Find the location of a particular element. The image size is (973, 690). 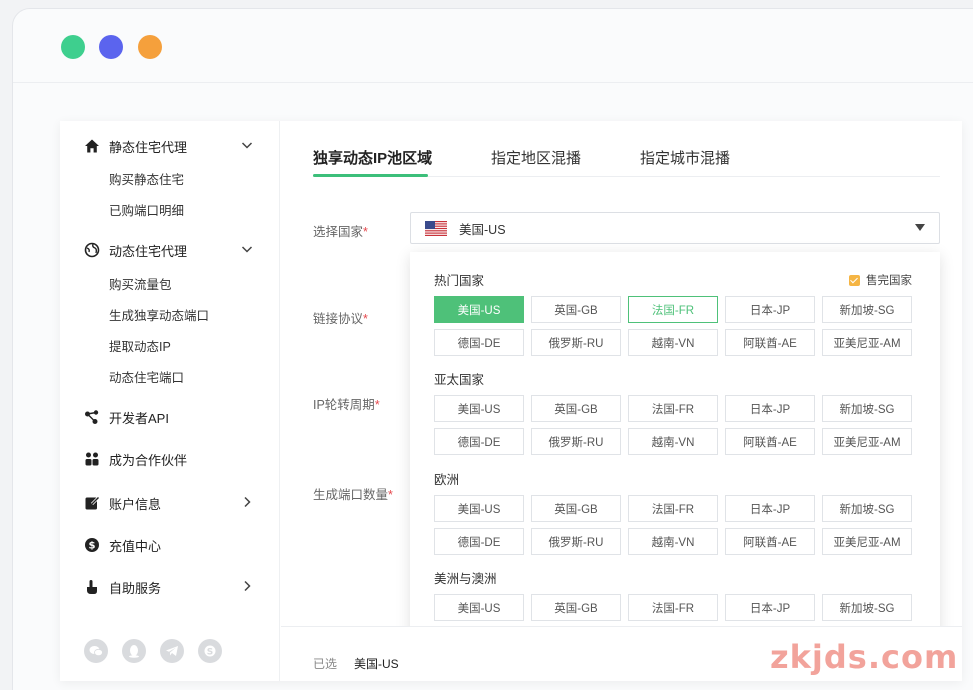

caret-down-icon is located at coordinates (920, 227).